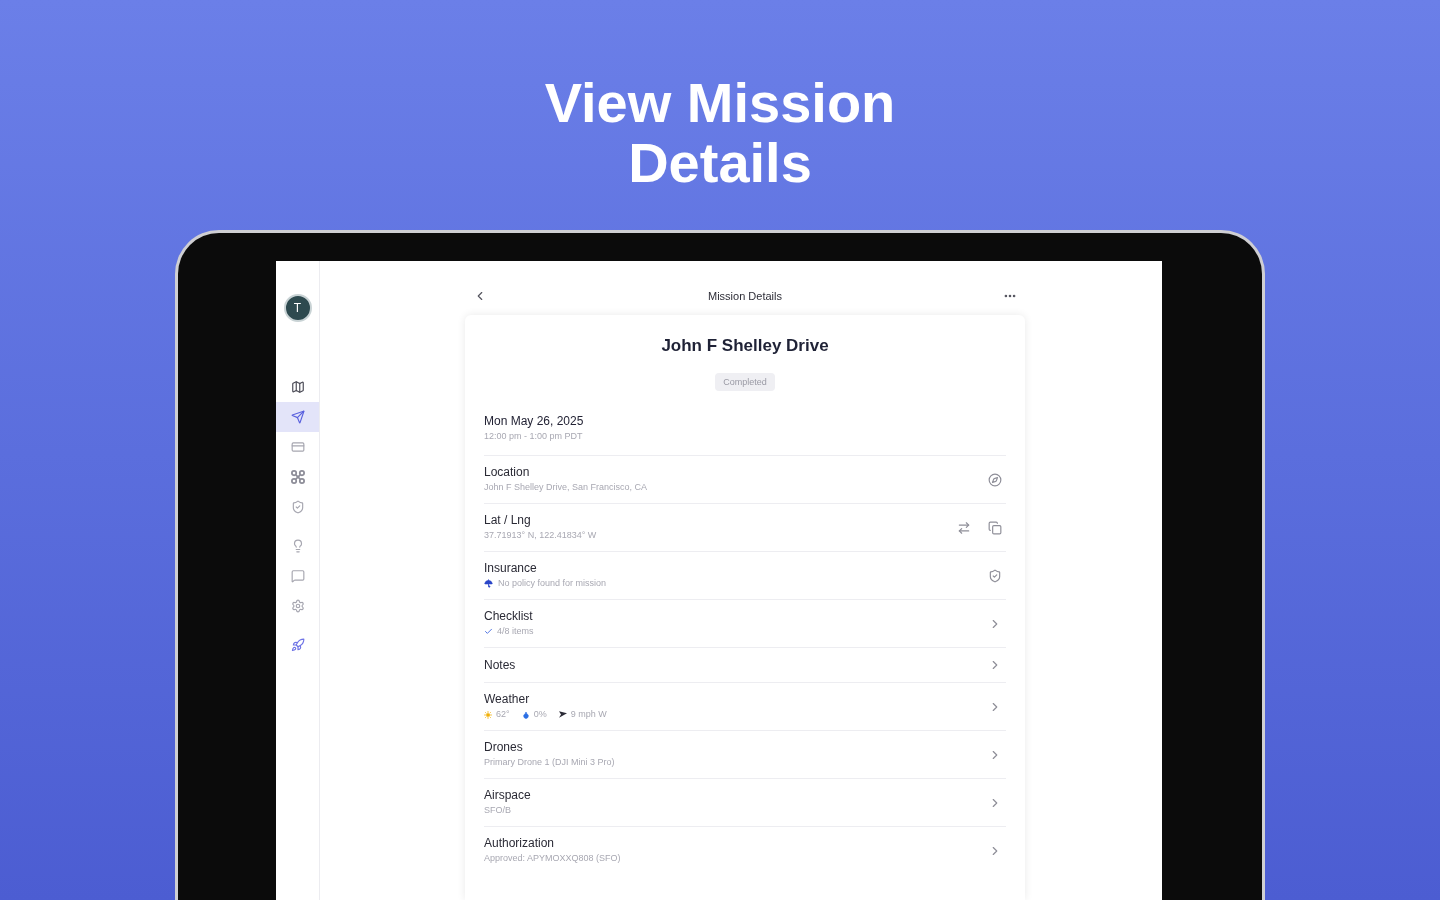  Describe the element at coordinates (503, 714) in the screenshot. I see `weather-reading: 62°` at that location.